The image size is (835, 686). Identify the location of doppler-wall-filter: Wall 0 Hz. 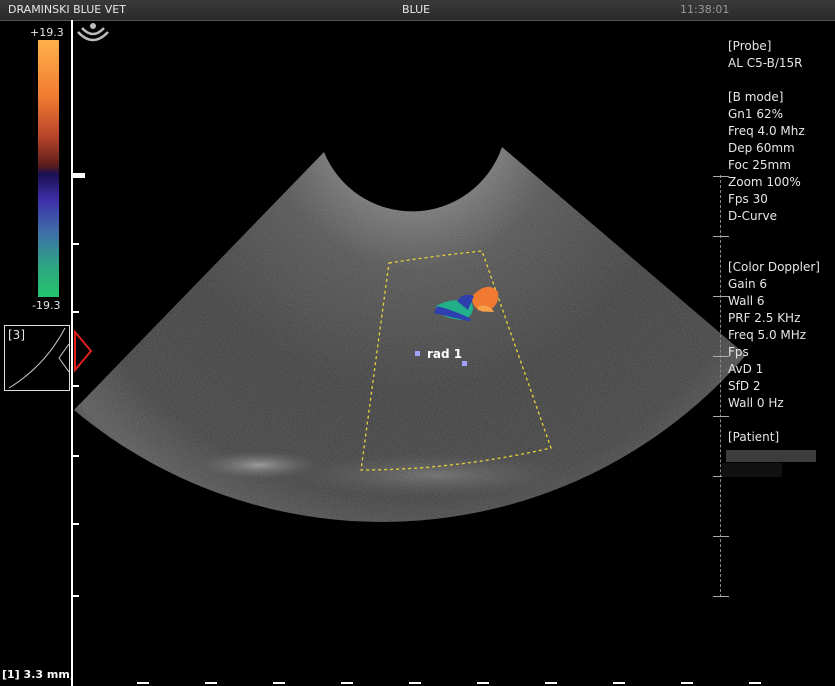
(756, 403).